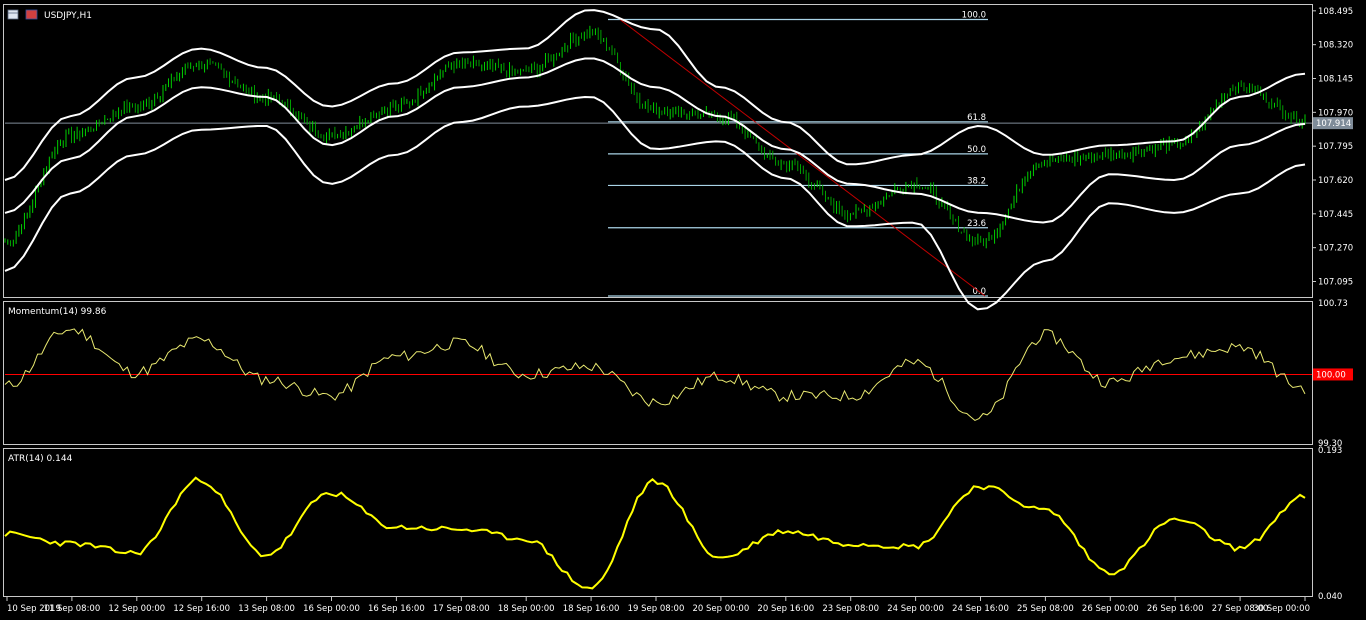 This screenshot has height=620, width=1366. What do you see at coordinates (396, 609) in the screenshot?
I see `x-tick-label: 16 Sep 16:00` at bounding box center [396, 609].